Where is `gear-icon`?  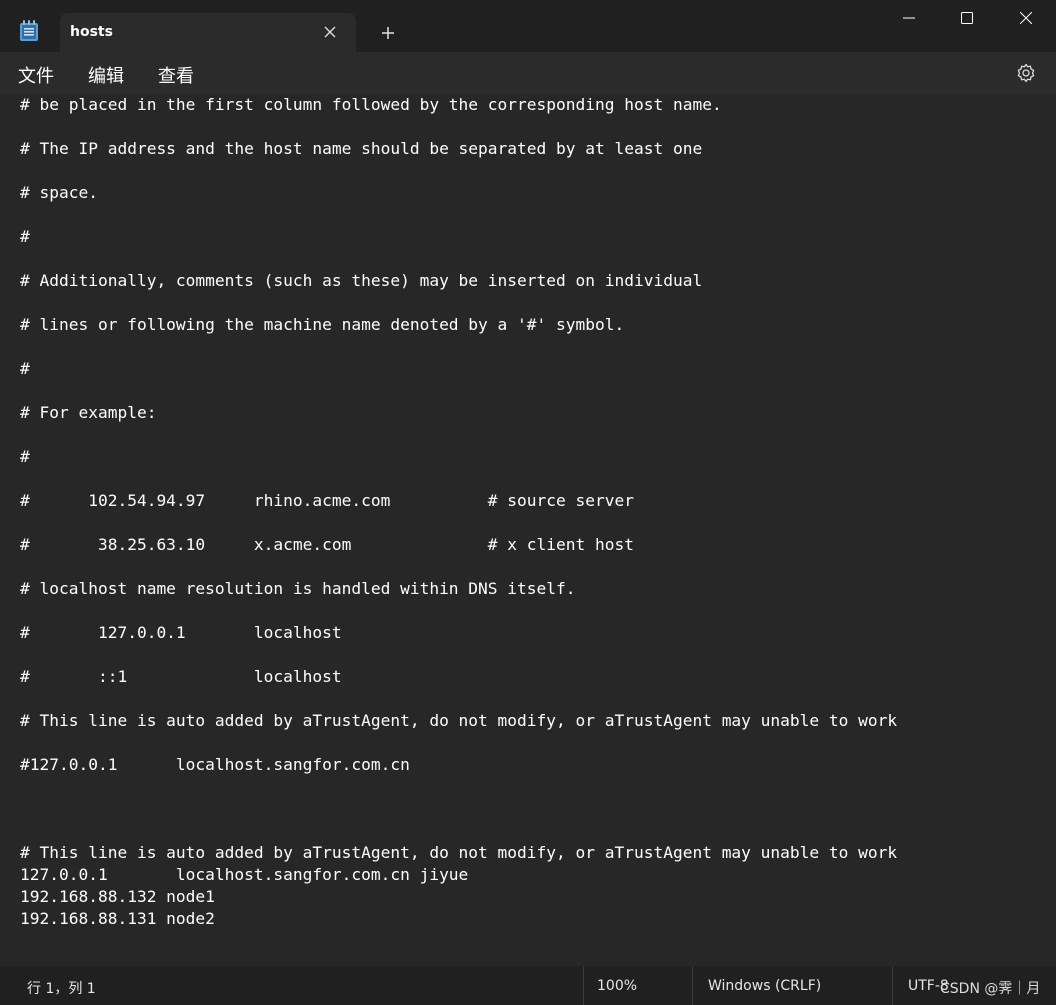
gear-icon is located at coordinates (1026, 73).